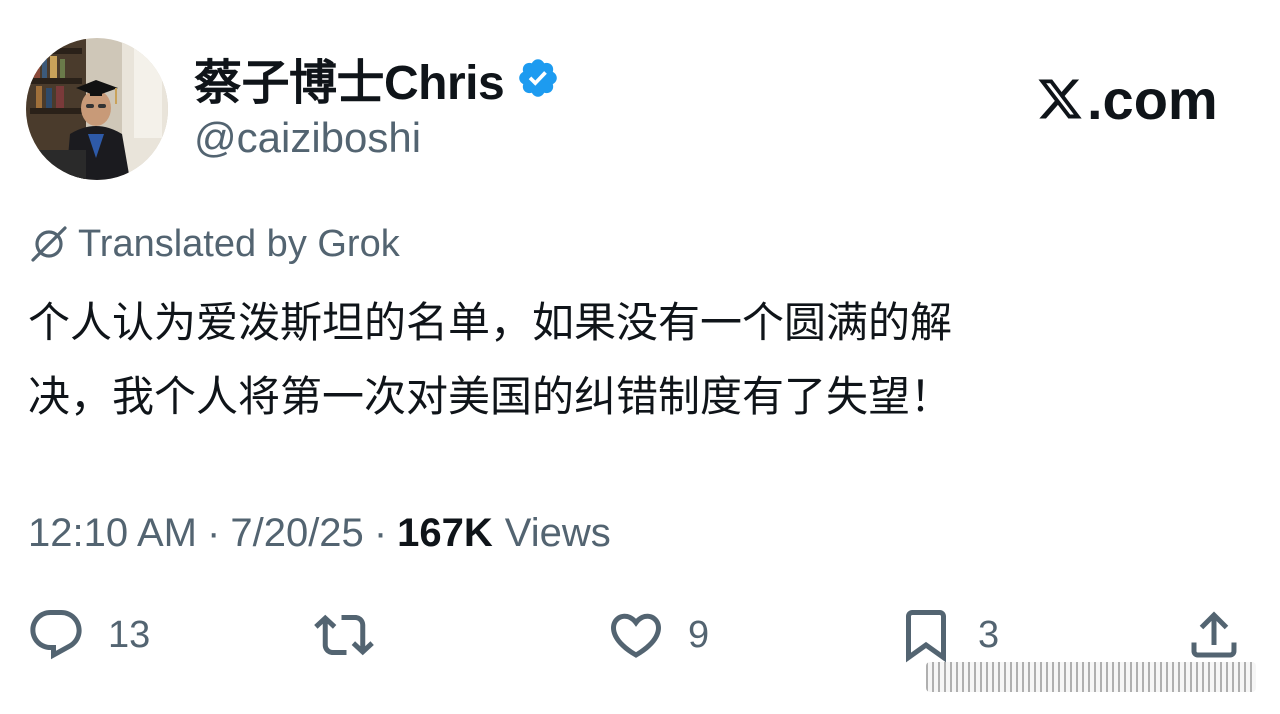  What do you see at coordinates (129, 634) in the screenshot?
I see `reply-count: 13` at bounding box center [129, 634].